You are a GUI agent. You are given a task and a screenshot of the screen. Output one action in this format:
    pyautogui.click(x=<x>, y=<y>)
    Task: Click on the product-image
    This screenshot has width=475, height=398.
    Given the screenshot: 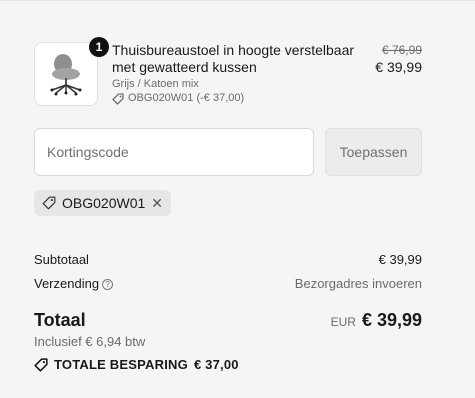 What is the action you would take?
    pyautogui.click(x=66, y=74)
    